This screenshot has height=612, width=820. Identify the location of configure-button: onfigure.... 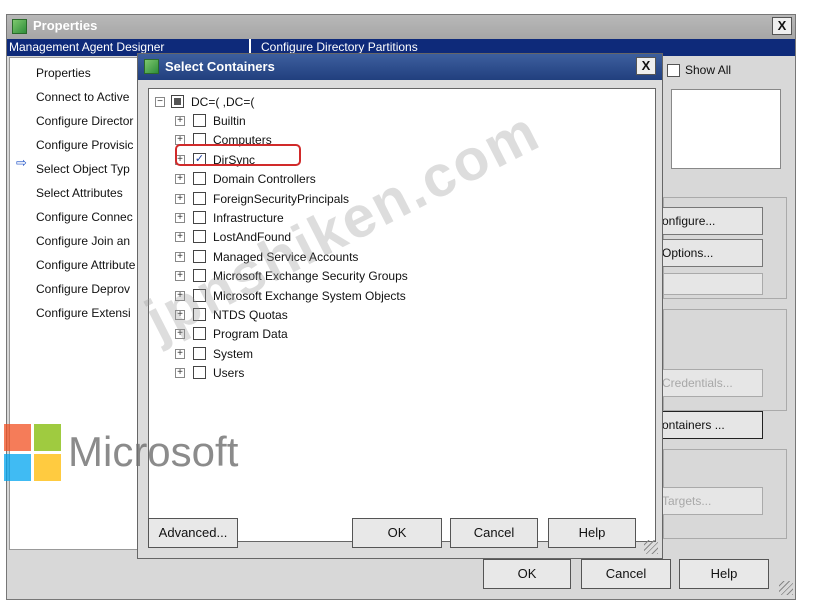
(709, 221).